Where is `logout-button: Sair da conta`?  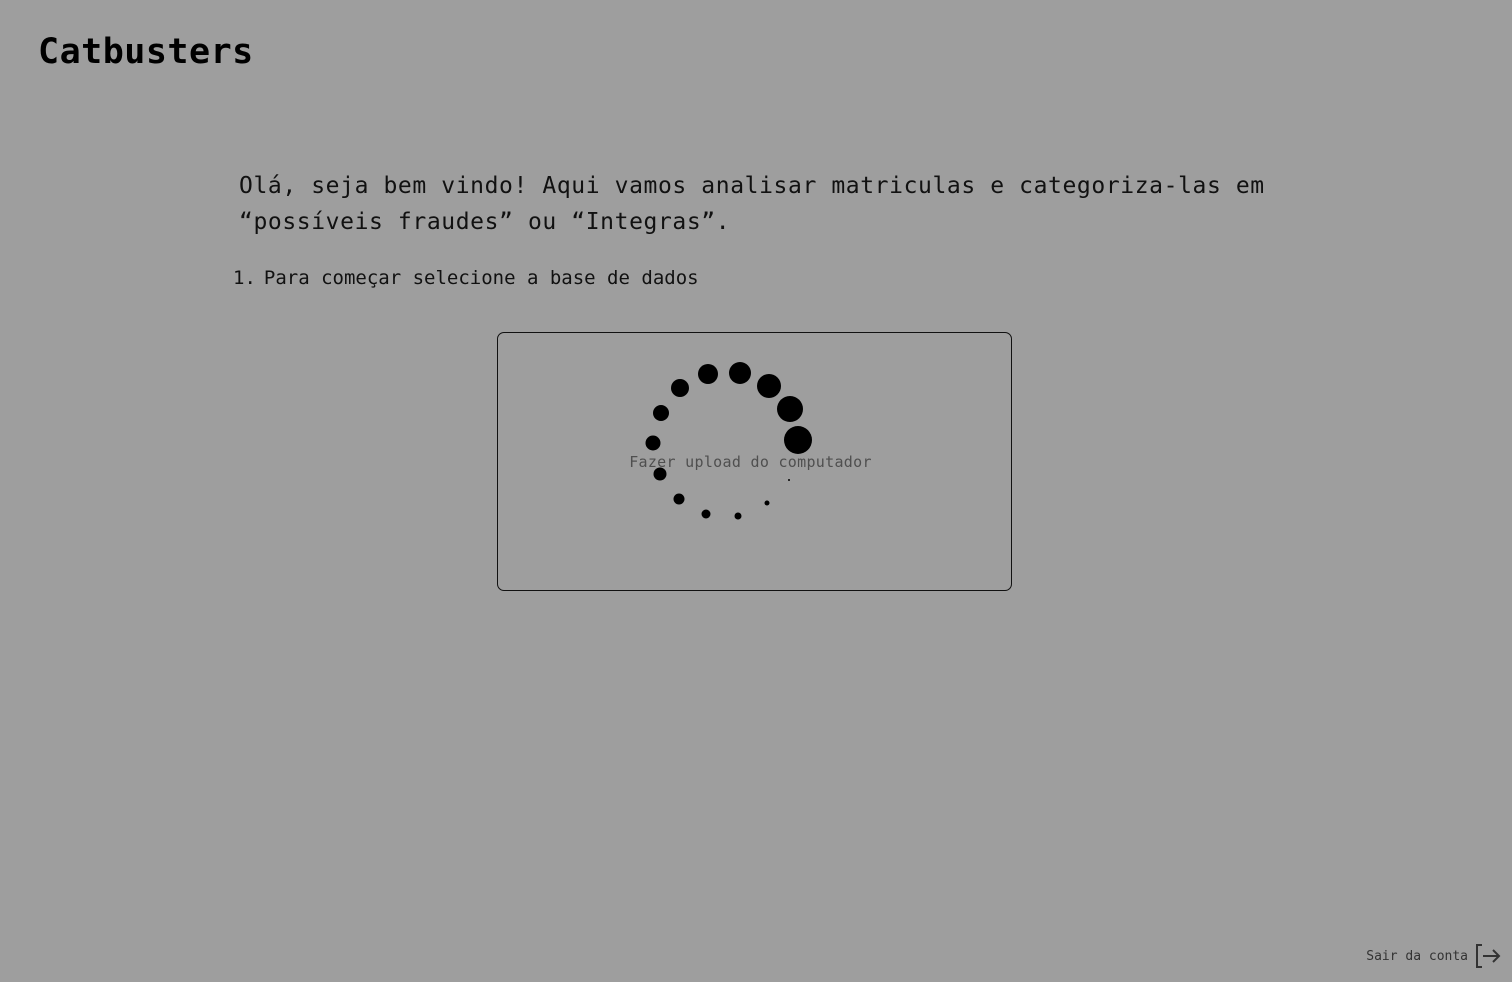 logout-button: Sair da conta is located at coordinates (1434, 956).